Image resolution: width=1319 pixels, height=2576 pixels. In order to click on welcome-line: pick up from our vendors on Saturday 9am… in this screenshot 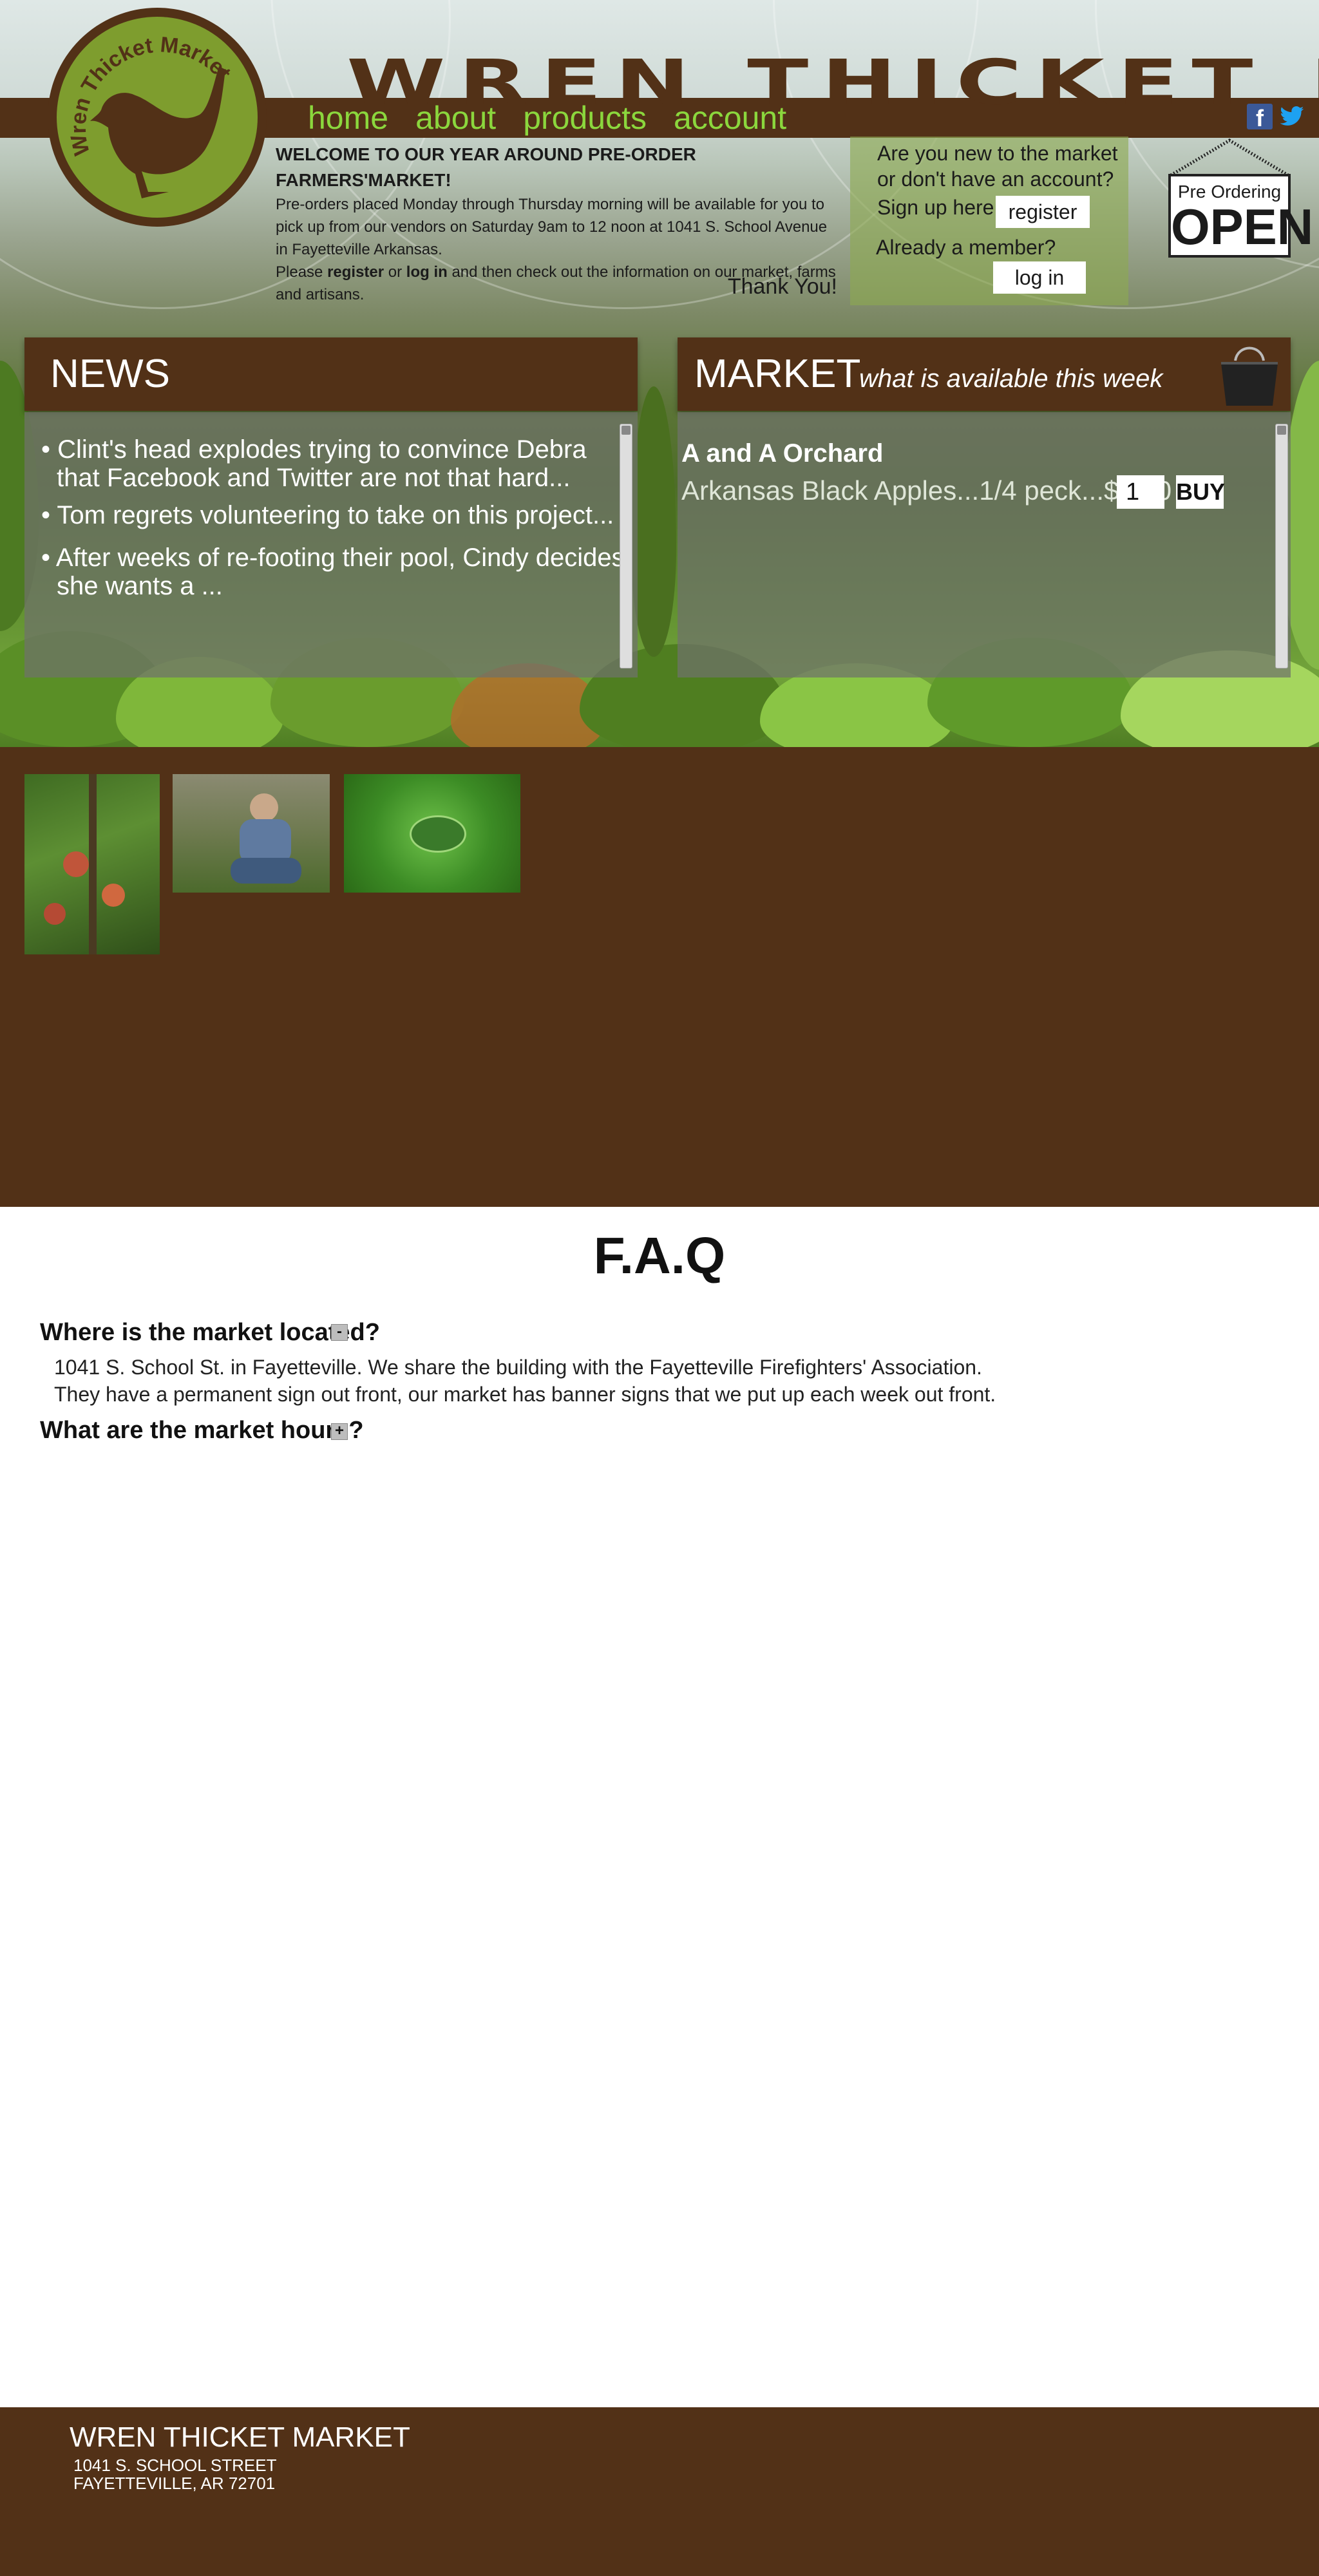, I will do `click(552, 227)`.